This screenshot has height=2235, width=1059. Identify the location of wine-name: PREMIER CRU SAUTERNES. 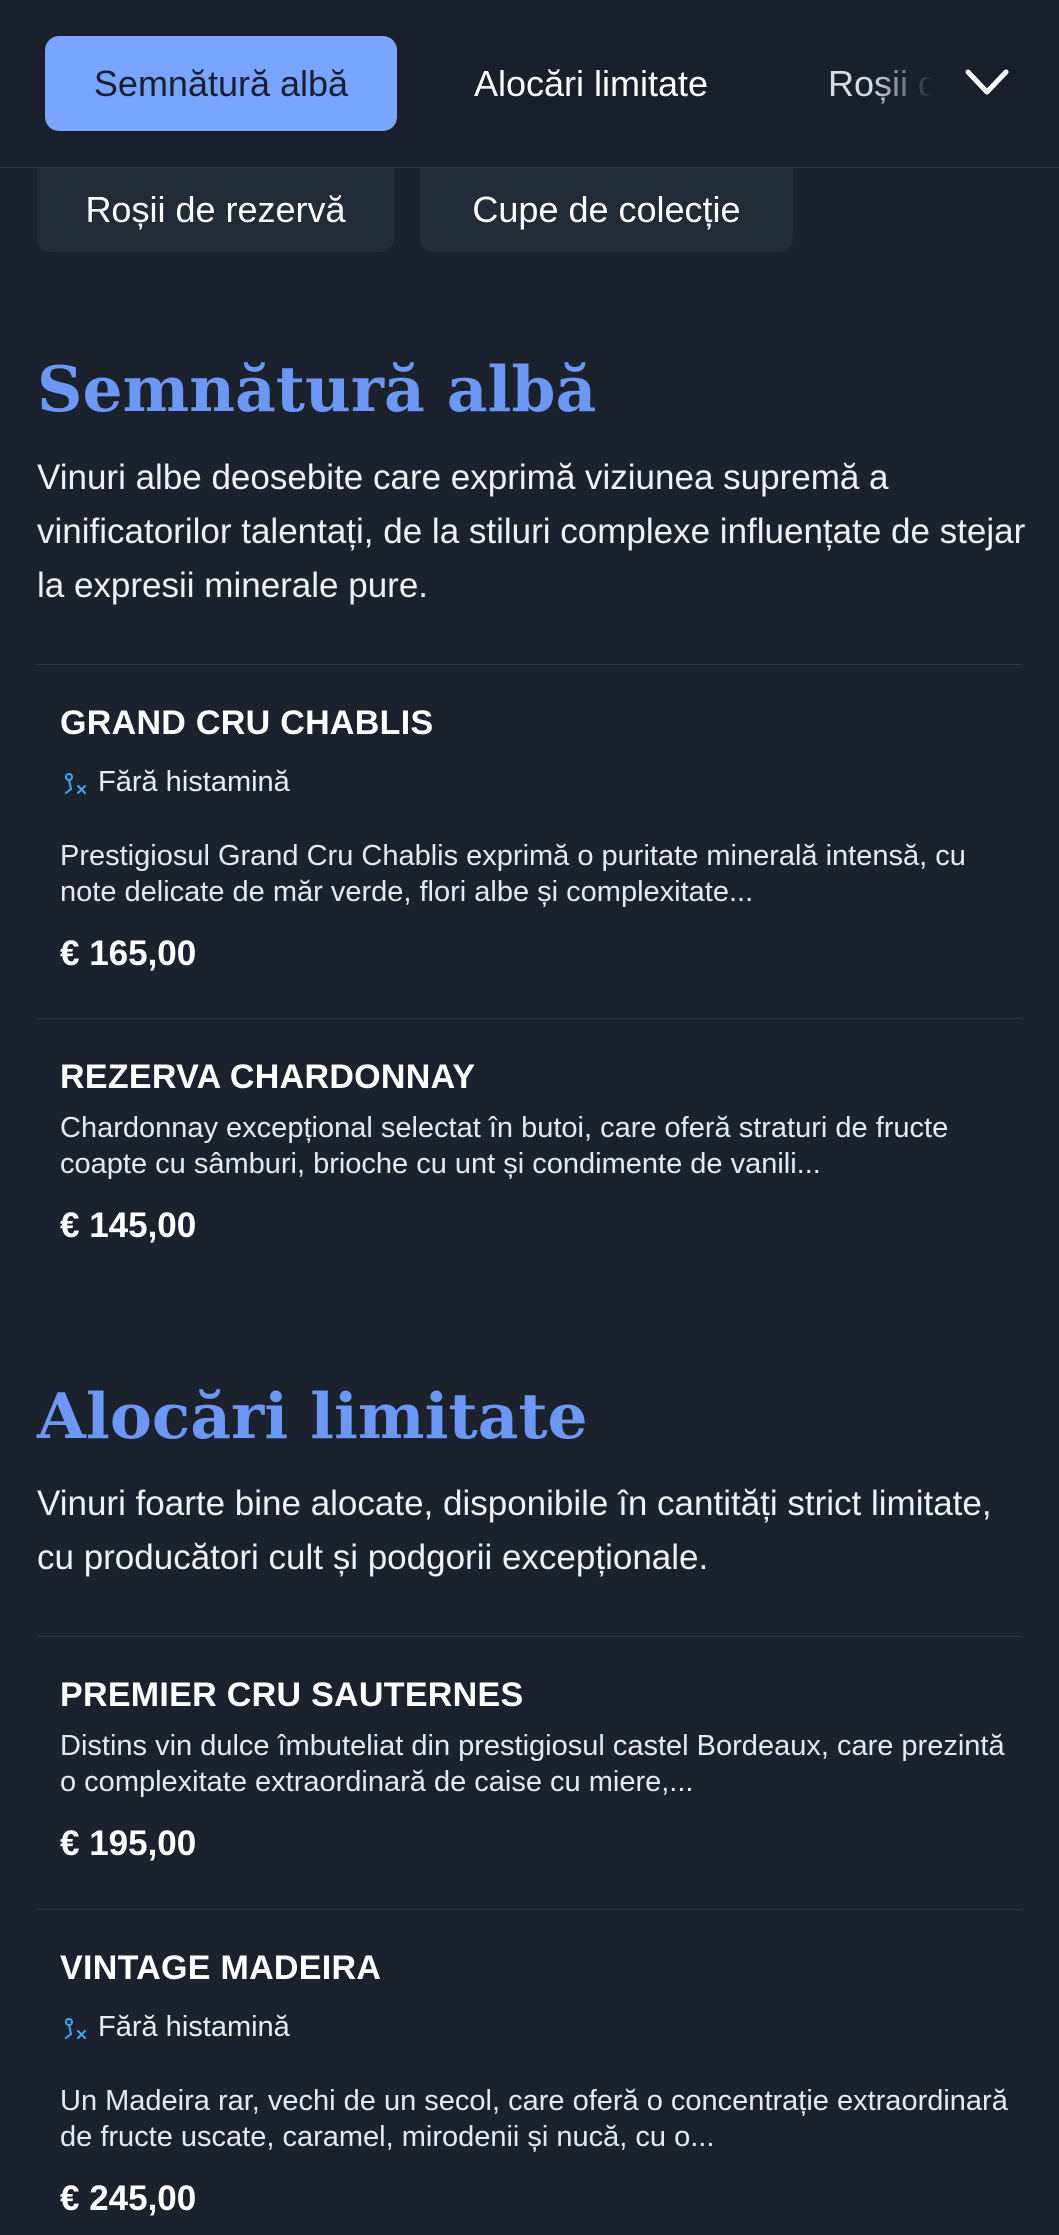
(291, 1695).